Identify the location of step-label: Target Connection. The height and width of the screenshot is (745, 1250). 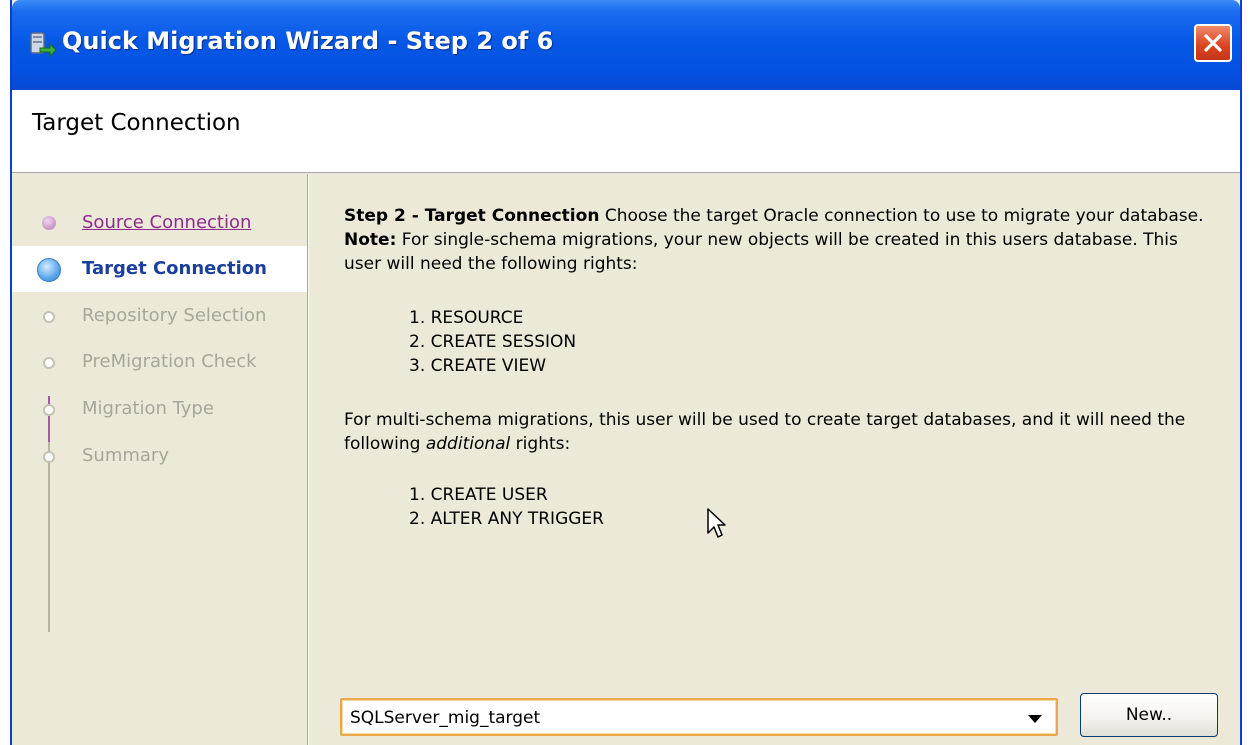
(174, 268).